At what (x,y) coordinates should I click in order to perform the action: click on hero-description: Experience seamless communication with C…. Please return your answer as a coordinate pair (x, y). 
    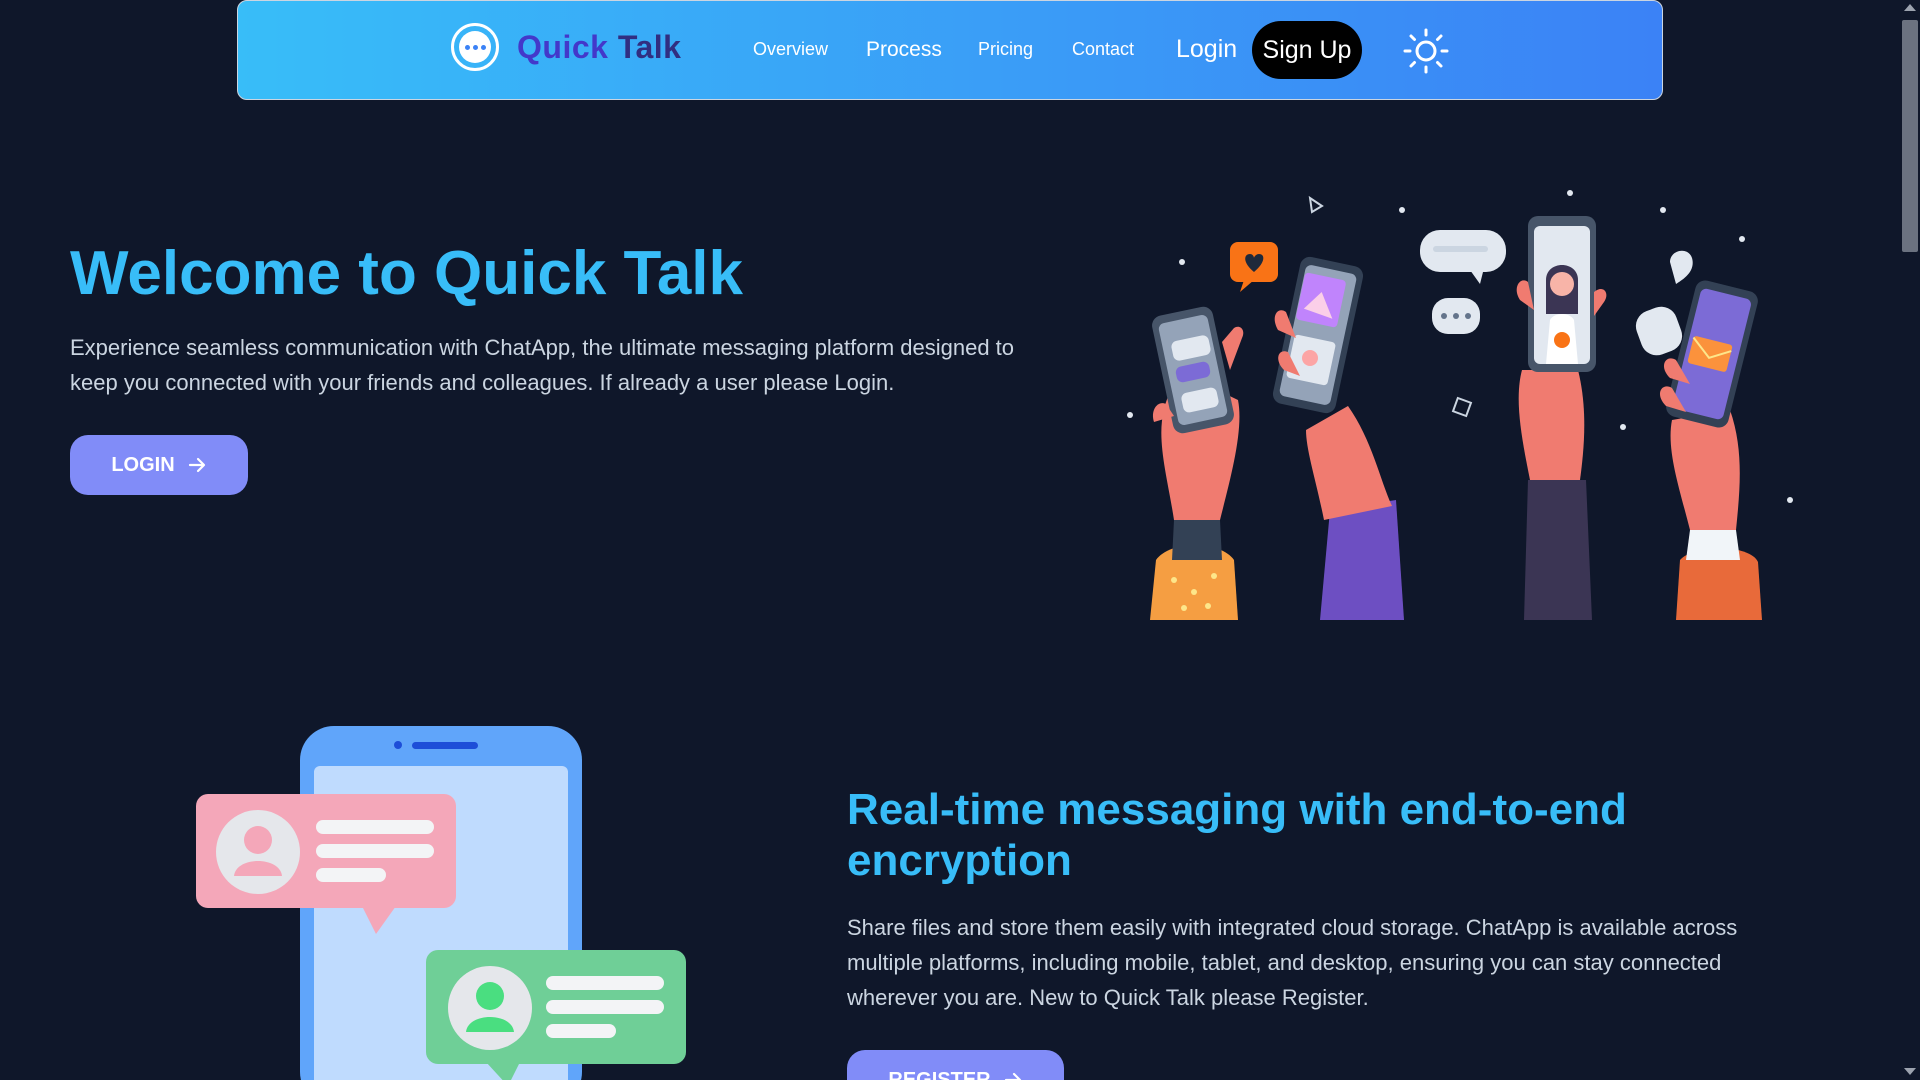
    Looking at the image, I should click on (542, 365).